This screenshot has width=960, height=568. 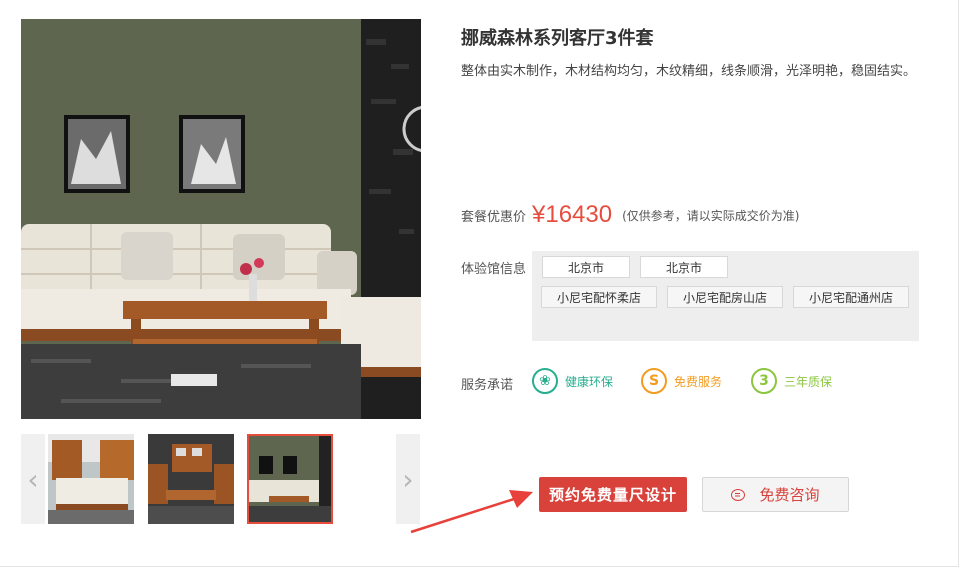 I want to click on store-list-panel: 北京市 北京市 小尼宅配怀柔店 小尼宅配房山店 小尼宅配通州店, so click(x=725, y=296).